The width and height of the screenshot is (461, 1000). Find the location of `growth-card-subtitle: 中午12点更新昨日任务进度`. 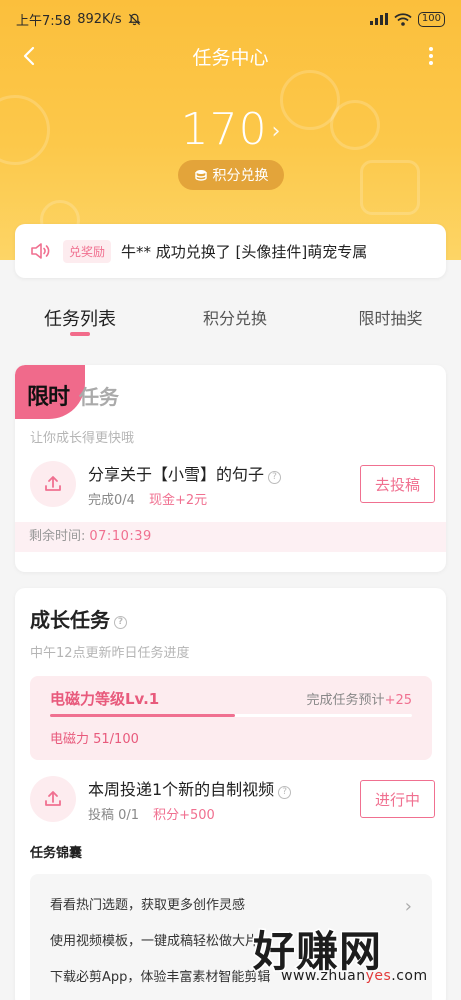

growth-card-subtitle: 中午12点更新昨日任务进度 is located at coordinates (110, 653).